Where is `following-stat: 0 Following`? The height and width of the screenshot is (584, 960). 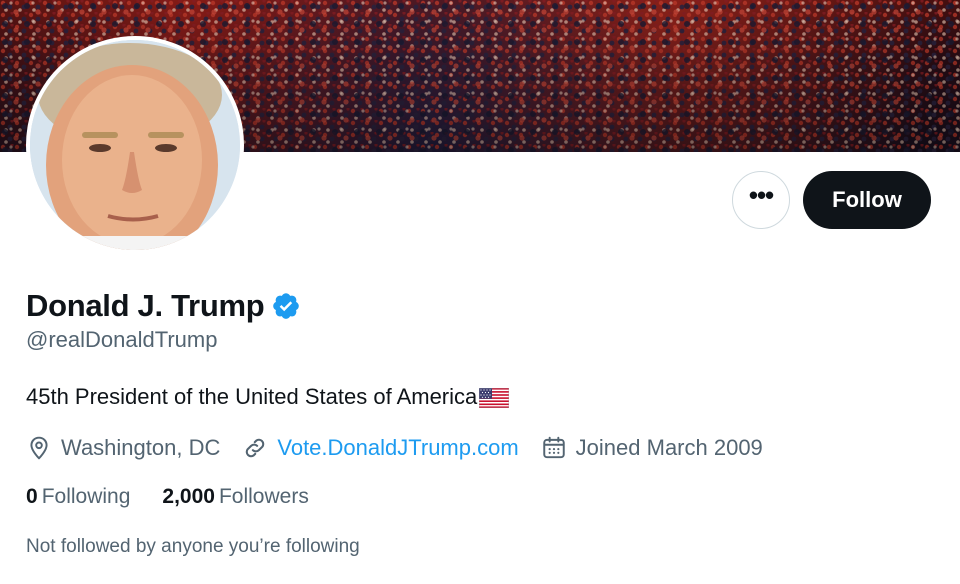 following-stat: 0 Following is located at coordinates (78, 497).